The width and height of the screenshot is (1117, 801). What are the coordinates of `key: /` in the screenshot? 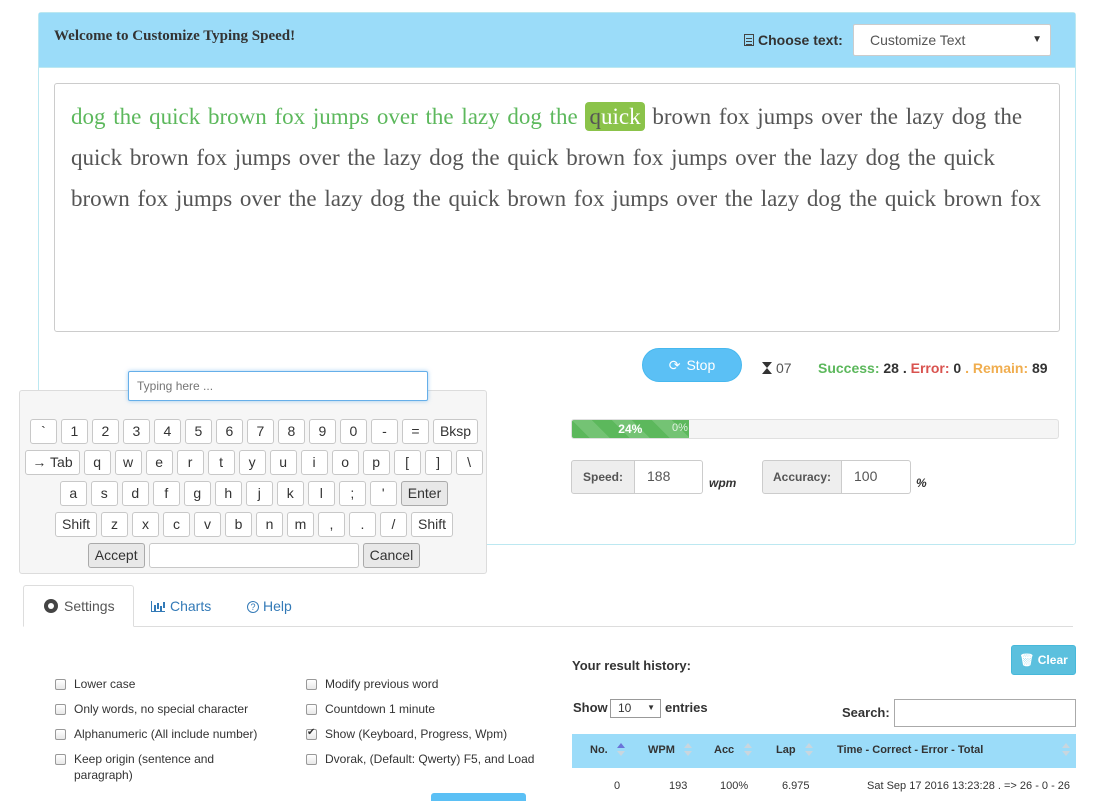 It's located at (393, 524).